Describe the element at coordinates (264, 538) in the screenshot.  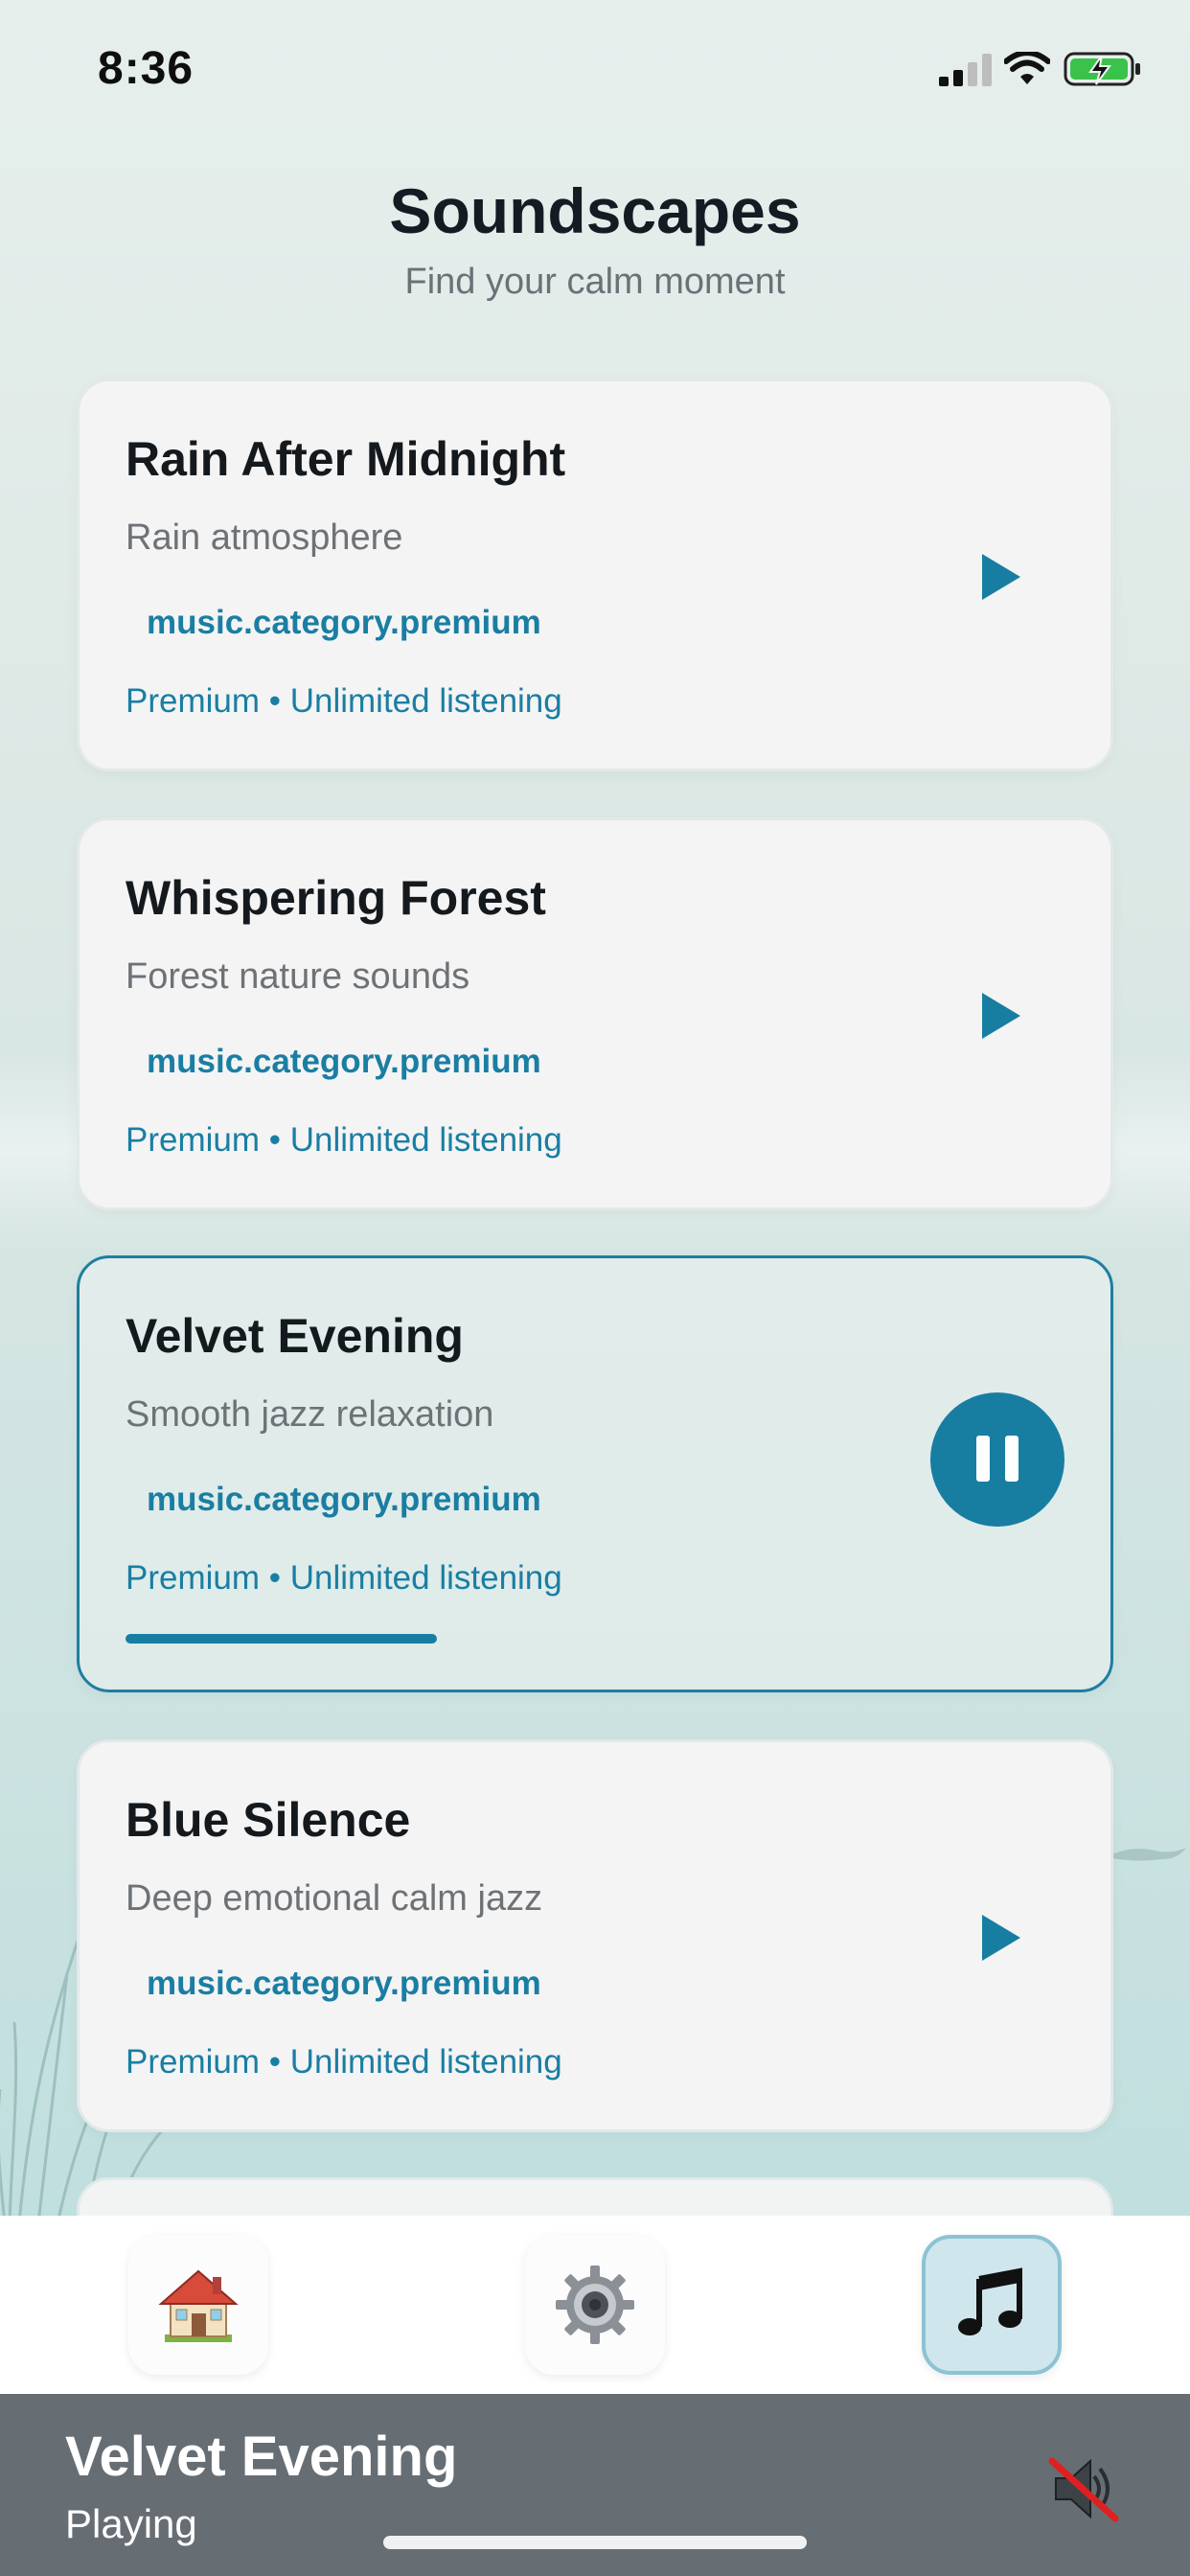
I see `track-description: Rain atmosphere` at that location.